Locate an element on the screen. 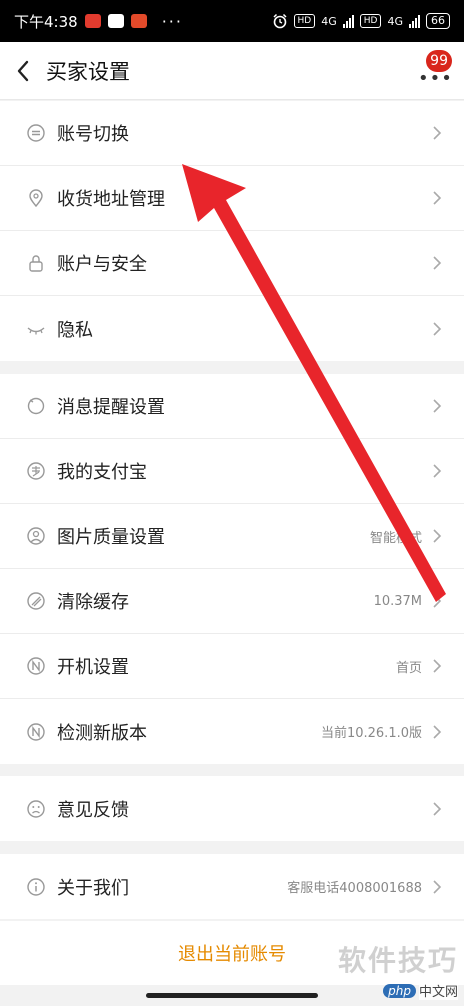  logout-label: 退出当前账号 is located at coordinates (232, 954).